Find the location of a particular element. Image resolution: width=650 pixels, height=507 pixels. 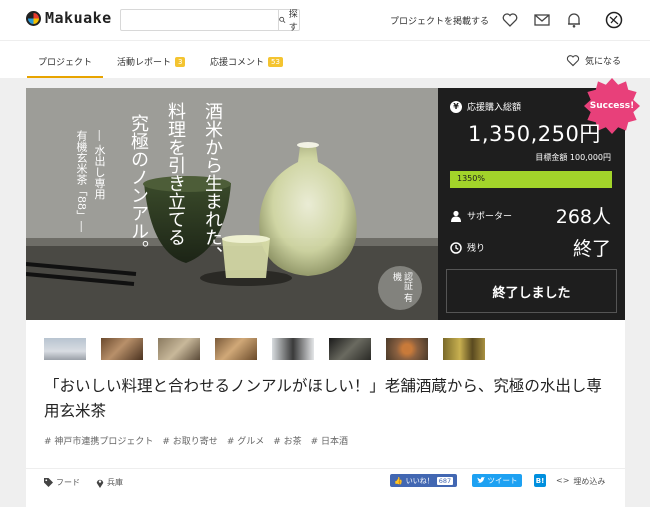

search-box: 探す is located at coordinates (210, 21).